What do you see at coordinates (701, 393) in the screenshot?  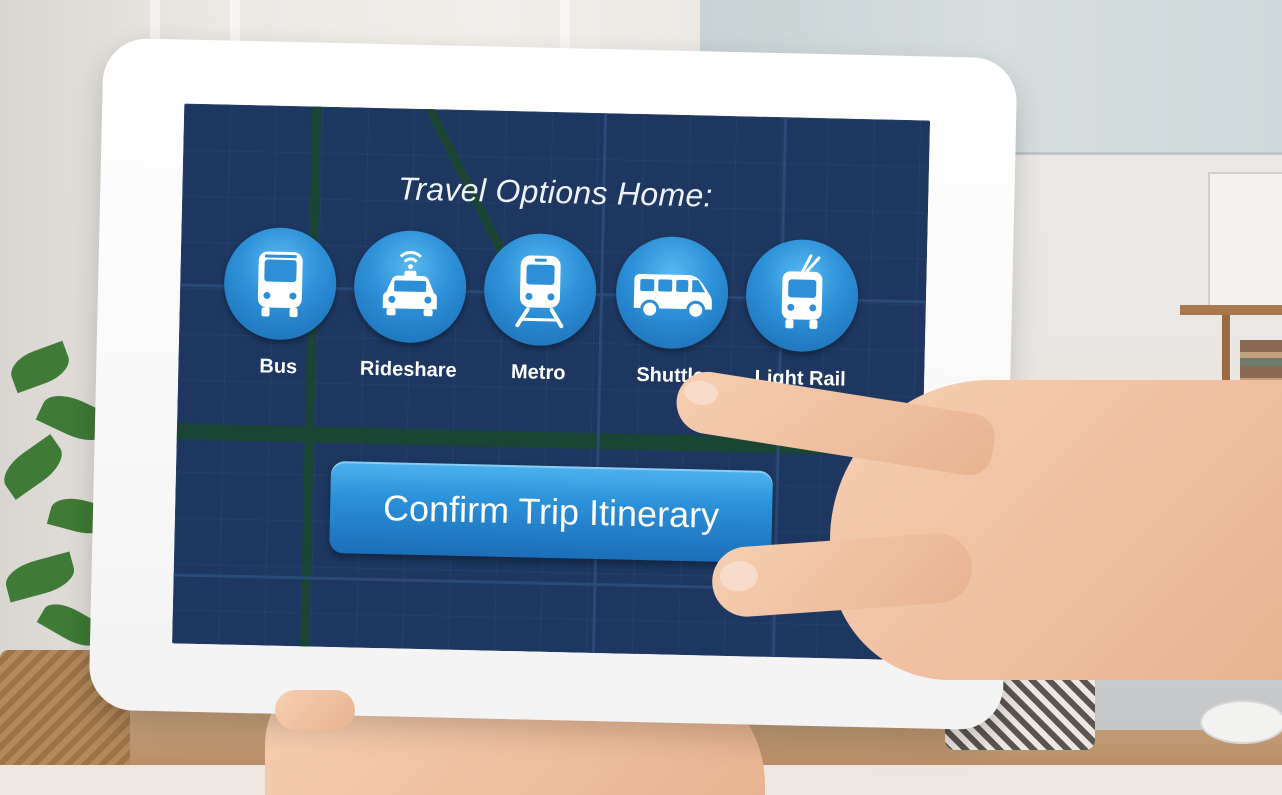 I see `fingernail` at bounding box center [701, 393].